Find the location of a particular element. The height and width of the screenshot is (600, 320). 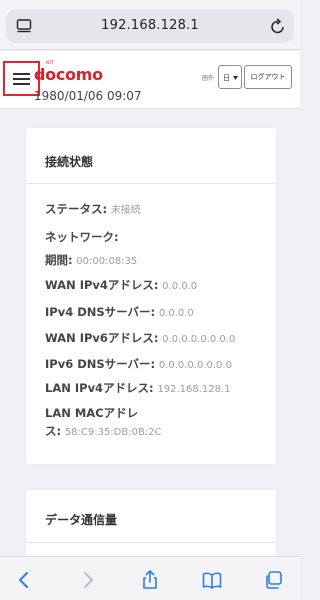

url-bar: 192.168.128.1 is located at coordinates (150, 26).